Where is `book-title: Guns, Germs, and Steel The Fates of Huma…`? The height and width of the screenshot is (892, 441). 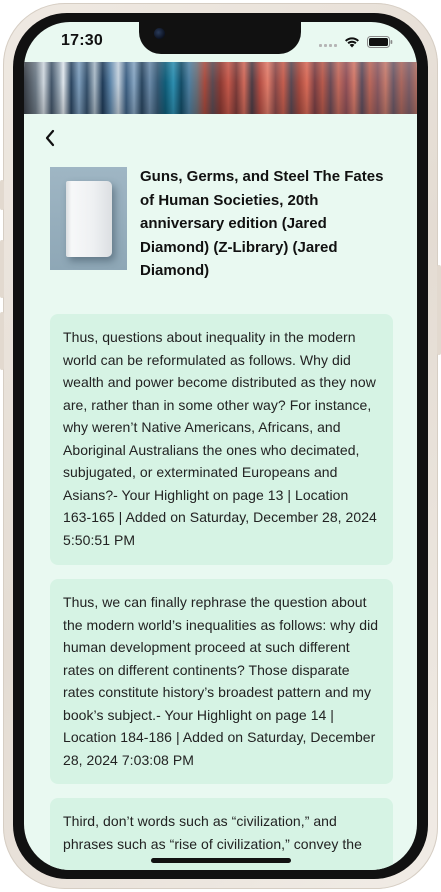 book-title: Guns, Germs, and Steel The Fates of Huma… is located at coordinates (262, 223).